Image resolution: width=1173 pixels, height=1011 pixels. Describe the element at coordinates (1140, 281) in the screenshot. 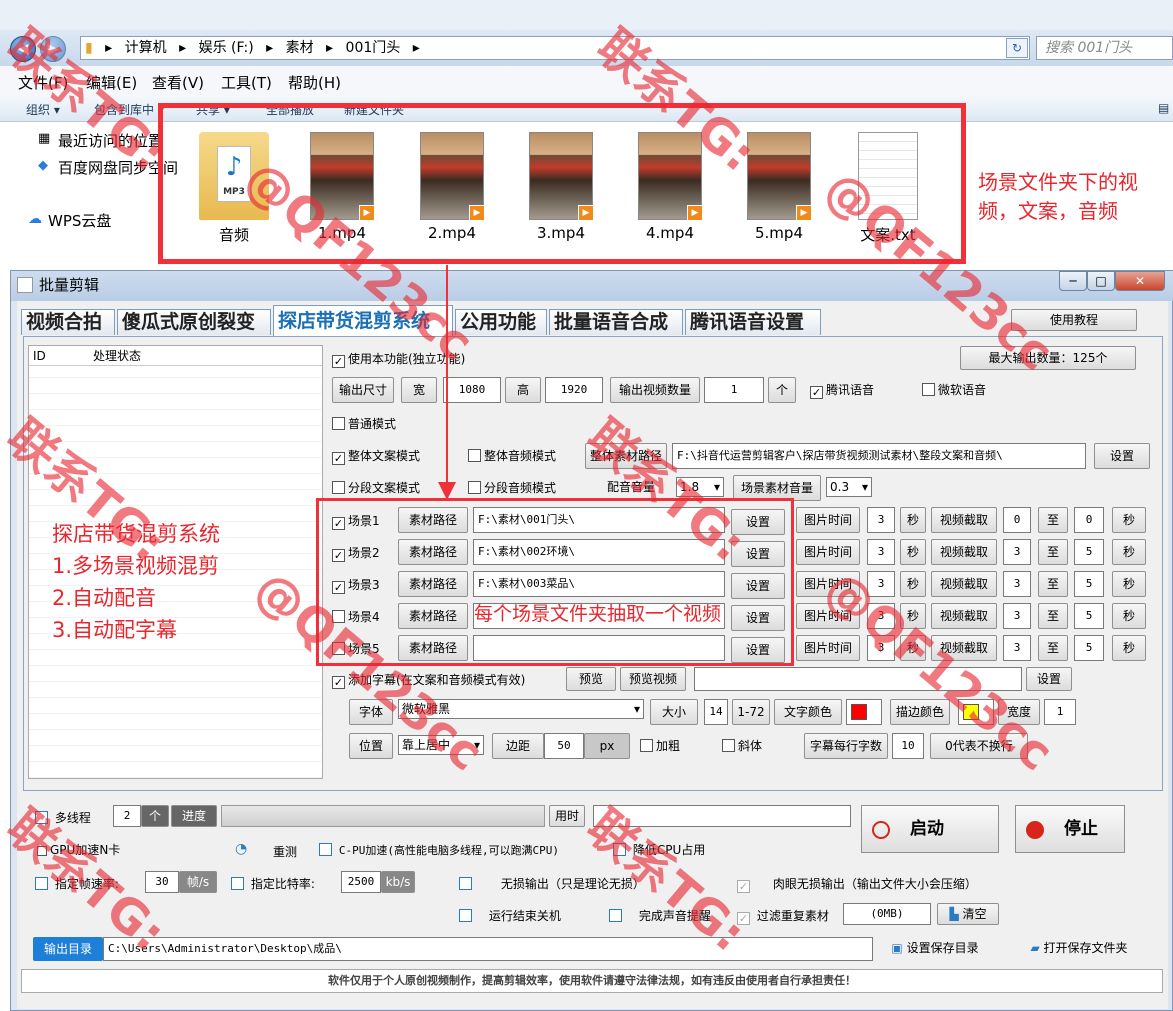

I see `close-button: ✕` at that location.